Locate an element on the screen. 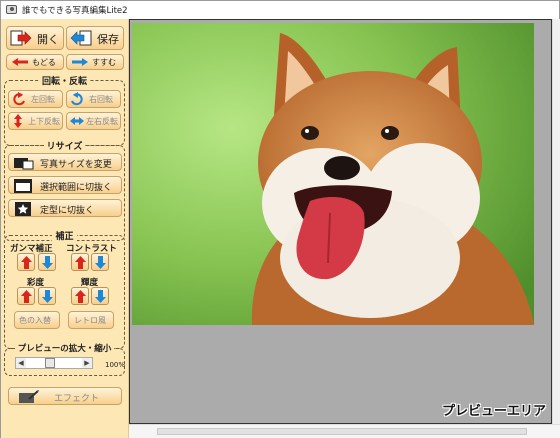 The width and height of the screenshot is (560, 438). resize-icon is located at coordinates (24, 164).